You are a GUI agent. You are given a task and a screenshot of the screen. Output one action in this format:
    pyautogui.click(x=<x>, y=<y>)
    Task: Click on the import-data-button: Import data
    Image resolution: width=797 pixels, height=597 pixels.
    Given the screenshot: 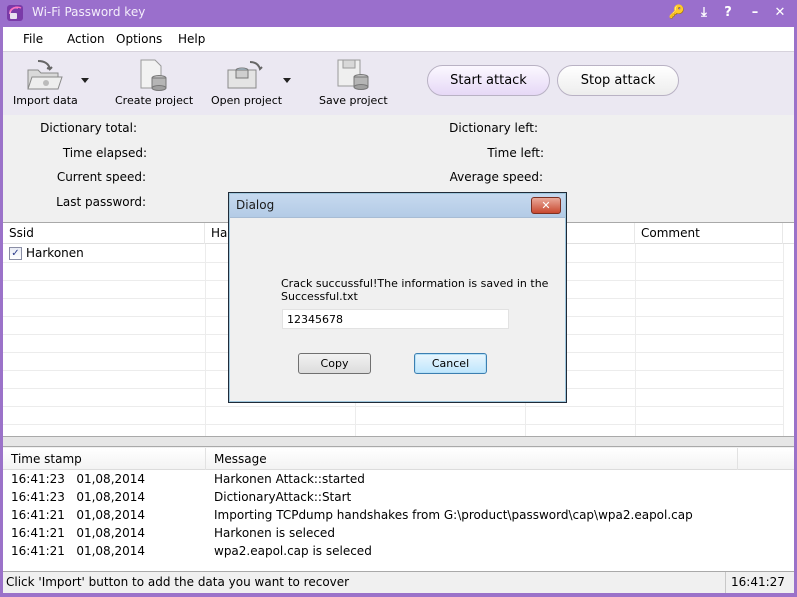 What is the action you would take?
    pyautogui.click(x=45, y=82)
    